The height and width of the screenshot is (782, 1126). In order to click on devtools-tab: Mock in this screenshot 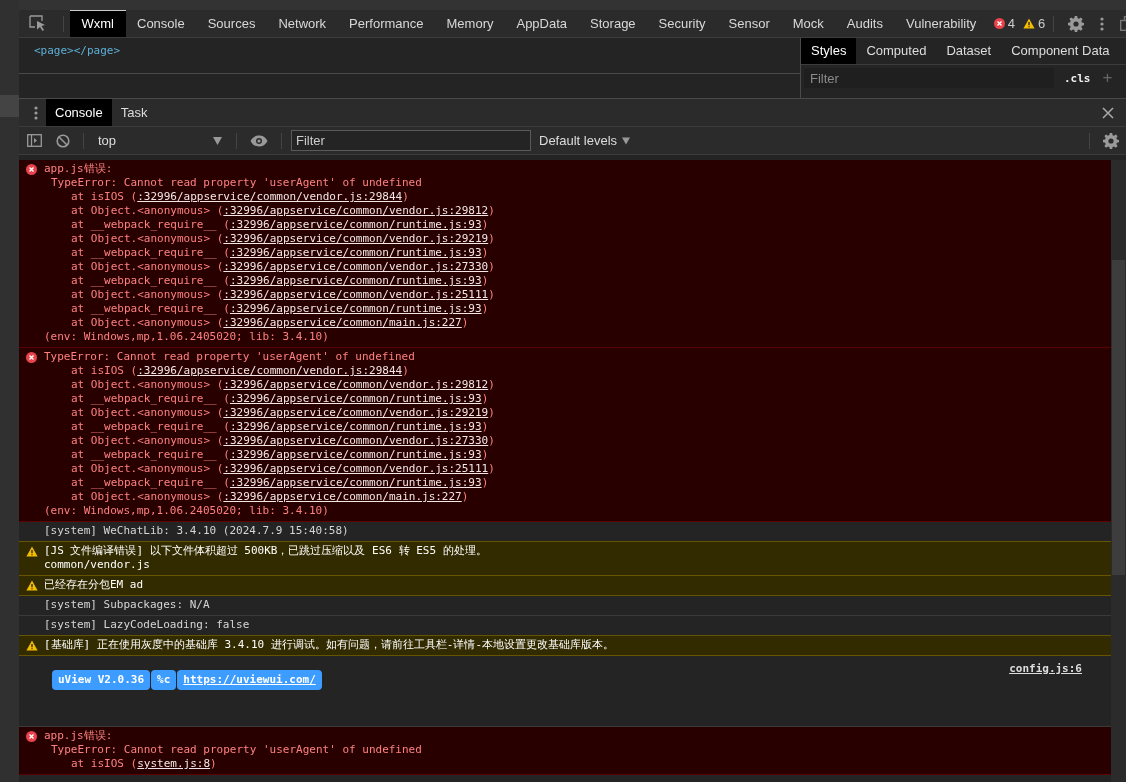, I will do `click(808, 23)`.